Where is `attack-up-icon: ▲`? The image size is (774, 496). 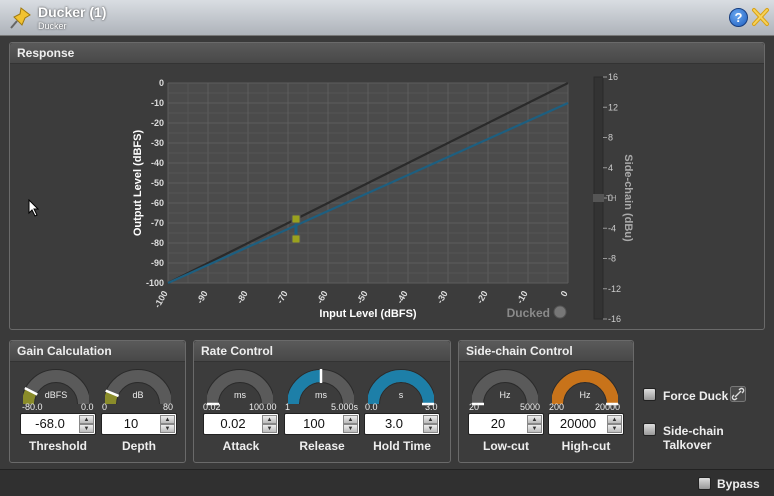 attack-up-icon: ▲ is located at coordinates (269, 419).